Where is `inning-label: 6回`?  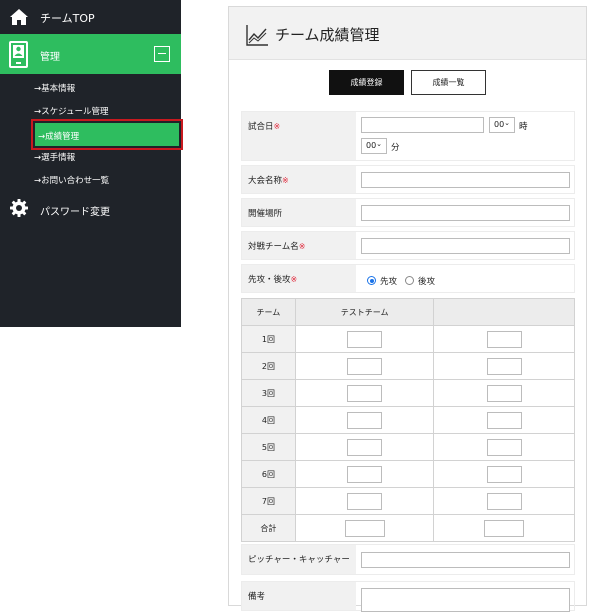 inning-label: 6回 is located at coordinates (268, 474).